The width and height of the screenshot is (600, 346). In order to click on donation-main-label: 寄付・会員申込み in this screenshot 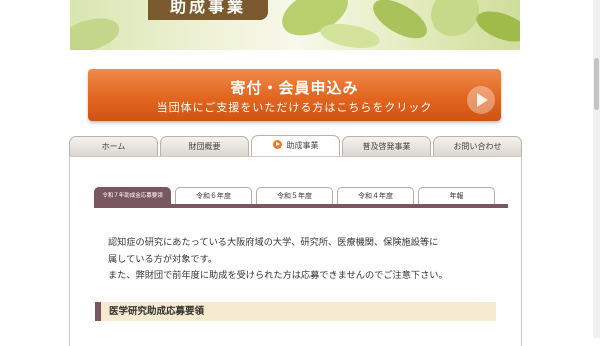, I will do `click(294, 88)`.